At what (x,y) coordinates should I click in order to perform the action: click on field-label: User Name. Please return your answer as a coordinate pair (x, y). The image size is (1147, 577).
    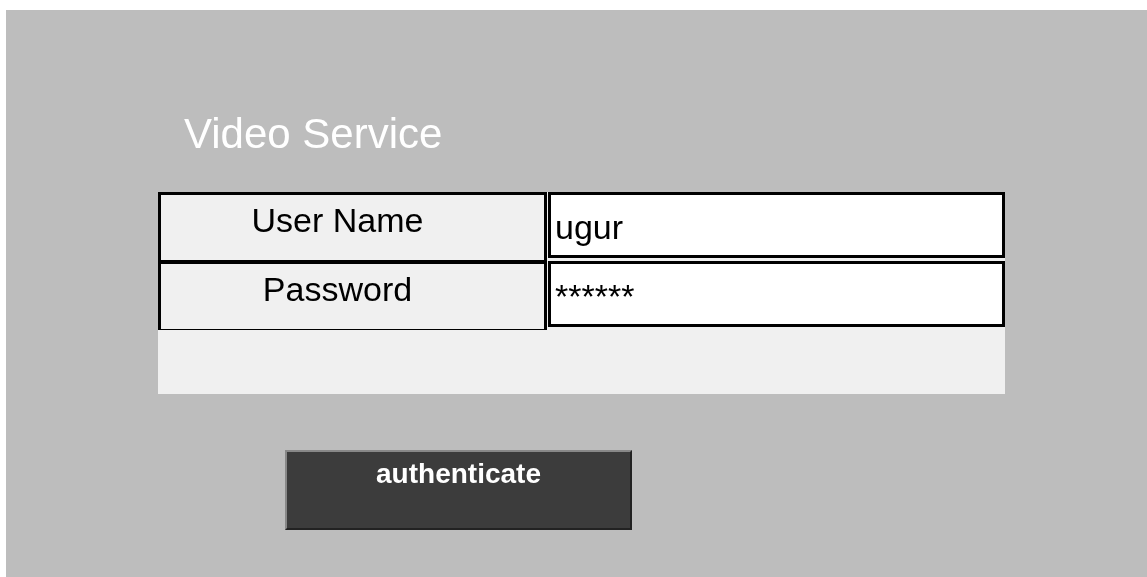
    Looking at the image, I should click on (338, 220).